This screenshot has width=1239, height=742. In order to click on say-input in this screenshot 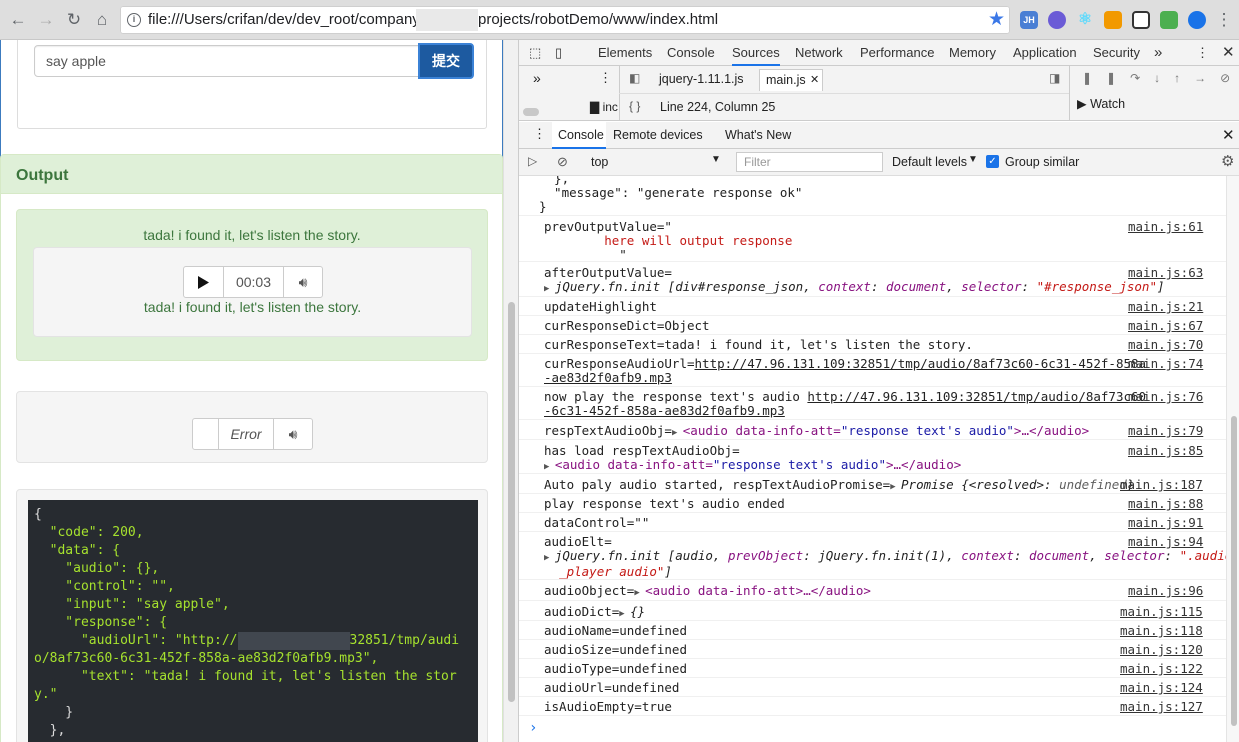, I will do `click(227, 61)`.